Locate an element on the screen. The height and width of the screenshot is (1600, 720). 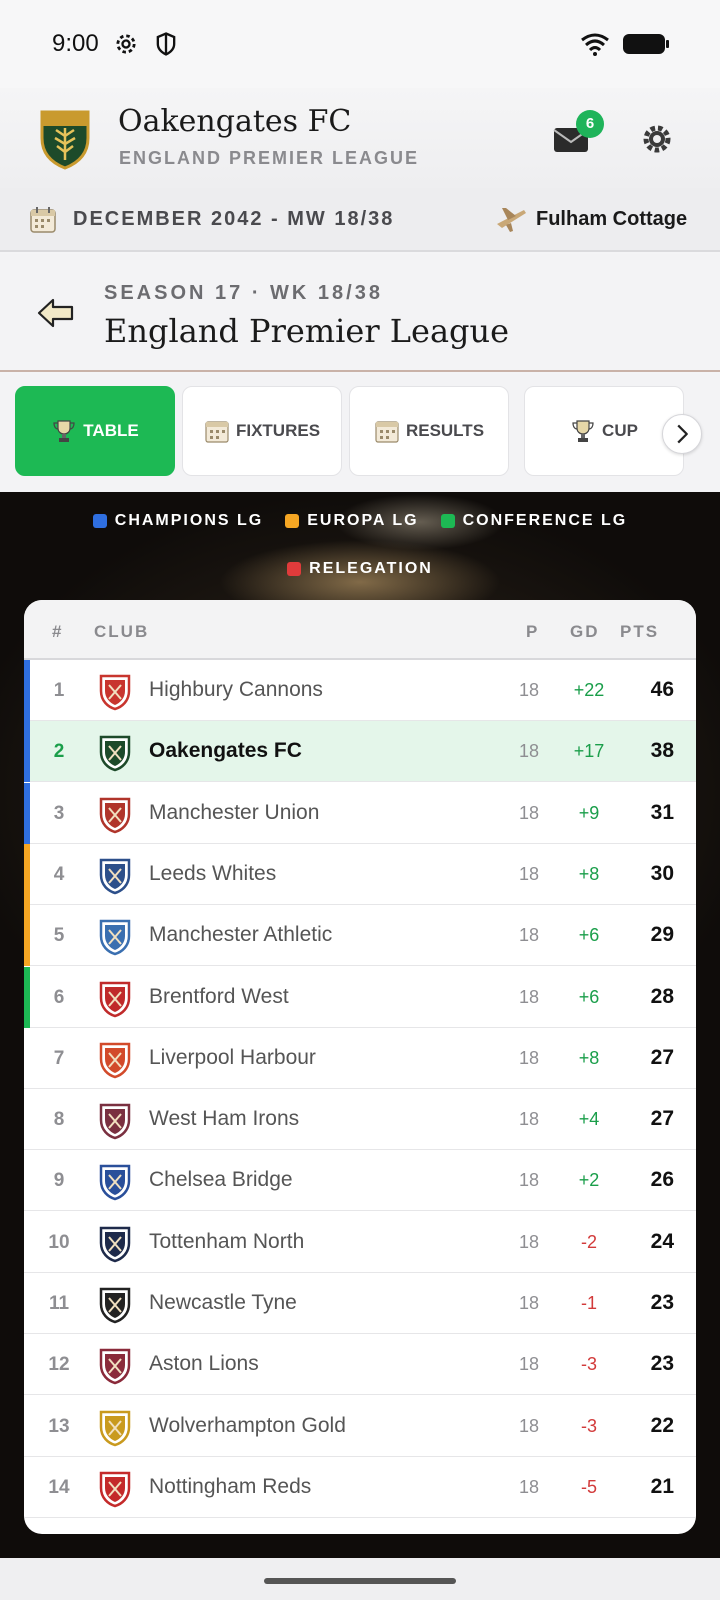
row-position: 3 is located at coordinates (59, 813).